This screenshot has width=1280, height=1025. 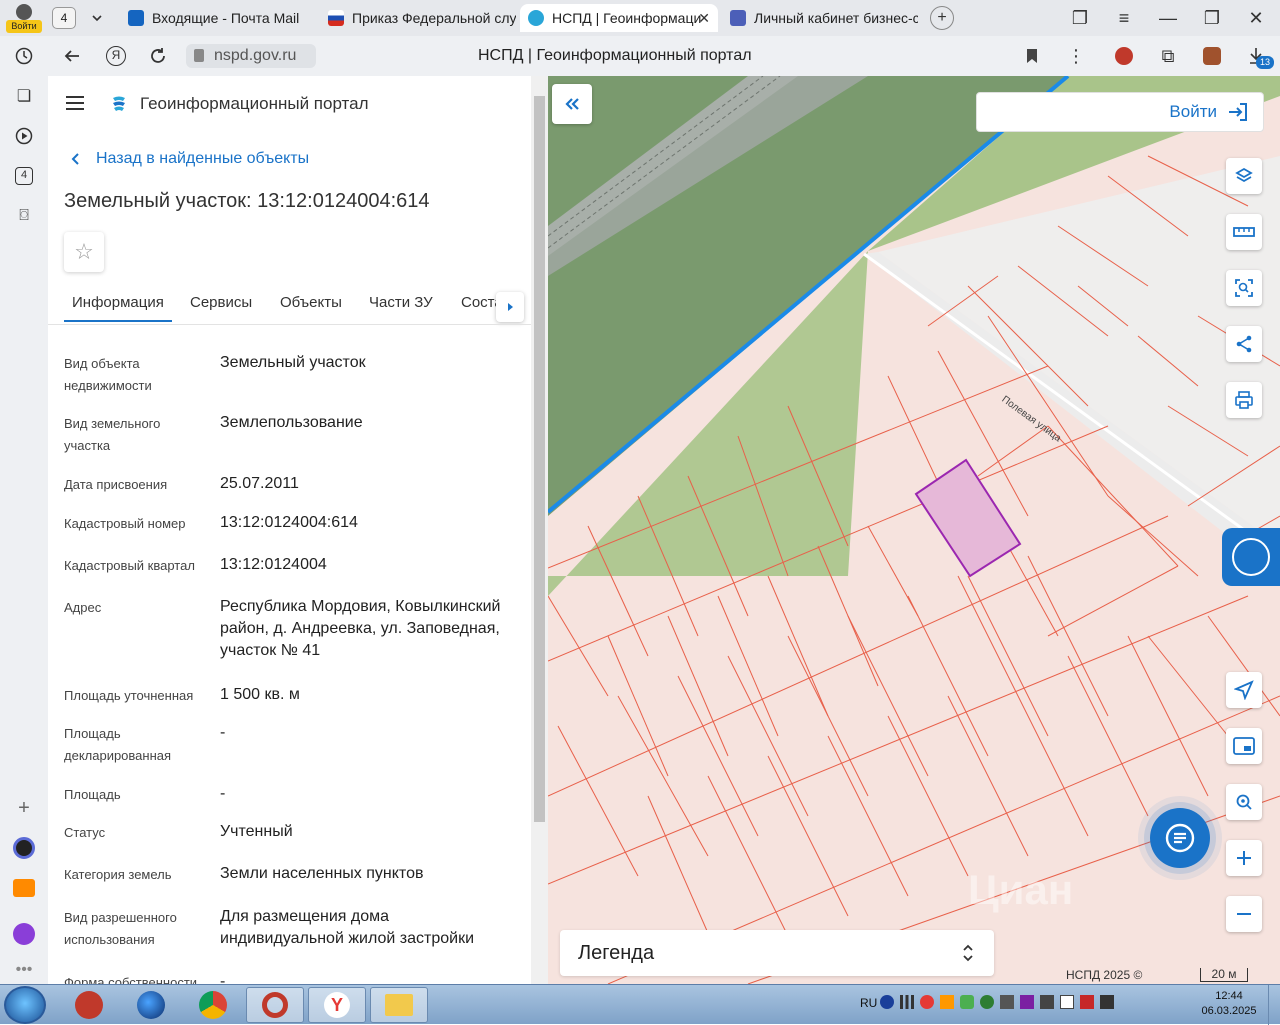 What do you see at coordinates (213, 1005) in the screenshot?
I see `taskbar-chrome` at bounding box center [213, 1005].